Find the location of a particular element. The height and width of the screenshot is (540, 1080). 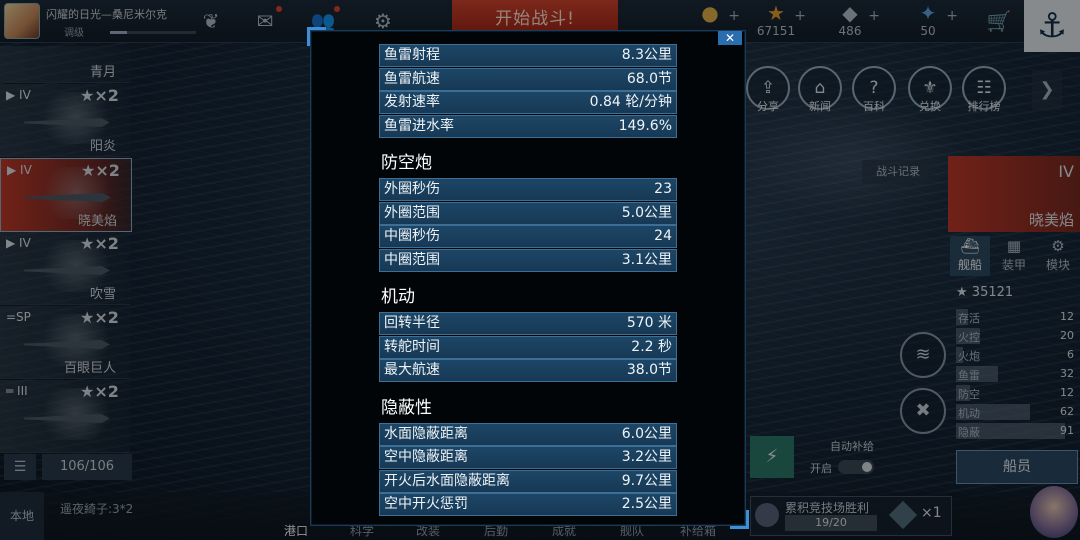

stat-value: 68.0节 is located at coordinates (649, 78).